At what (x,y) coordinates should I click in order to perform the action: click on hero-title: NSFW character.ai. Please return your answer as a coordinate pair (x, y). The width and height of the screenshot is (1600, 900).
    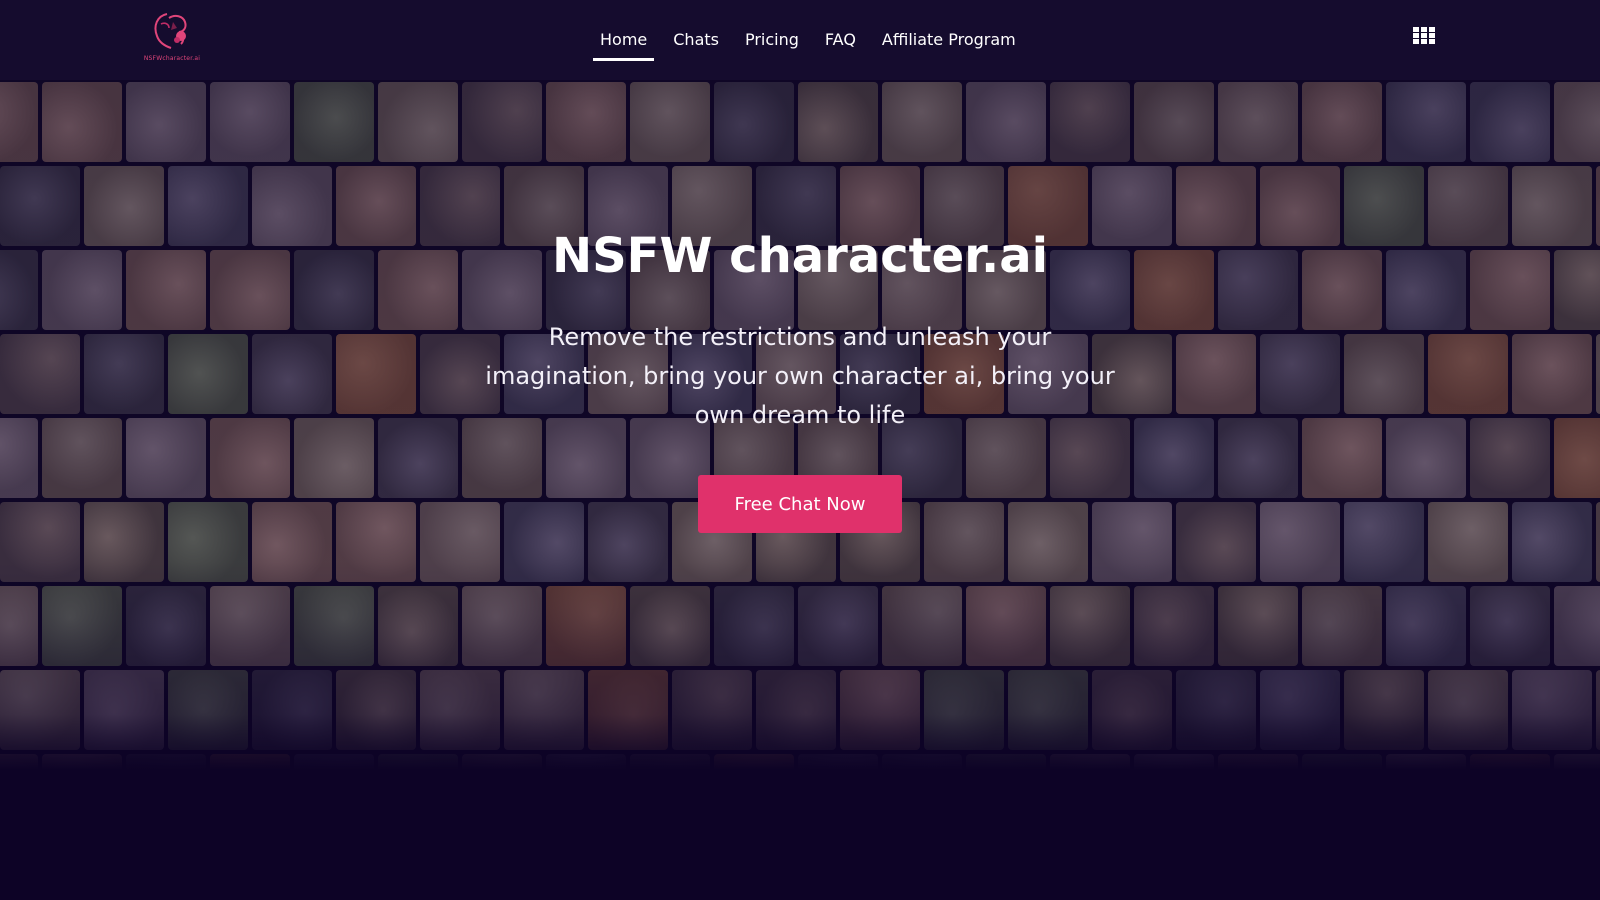
    Looking at the image, I should click on (800, 256).